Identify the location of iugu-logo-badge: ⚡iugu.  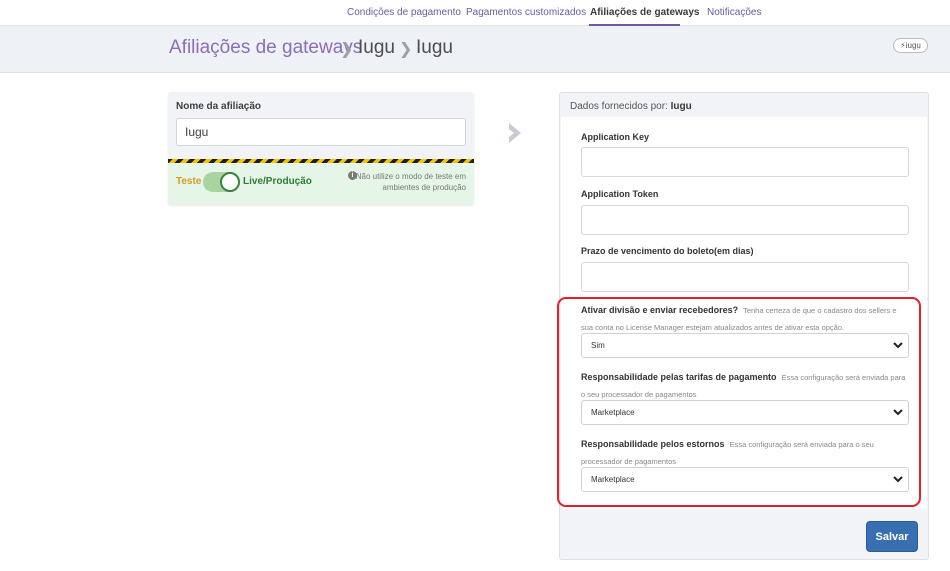
(910, 45).